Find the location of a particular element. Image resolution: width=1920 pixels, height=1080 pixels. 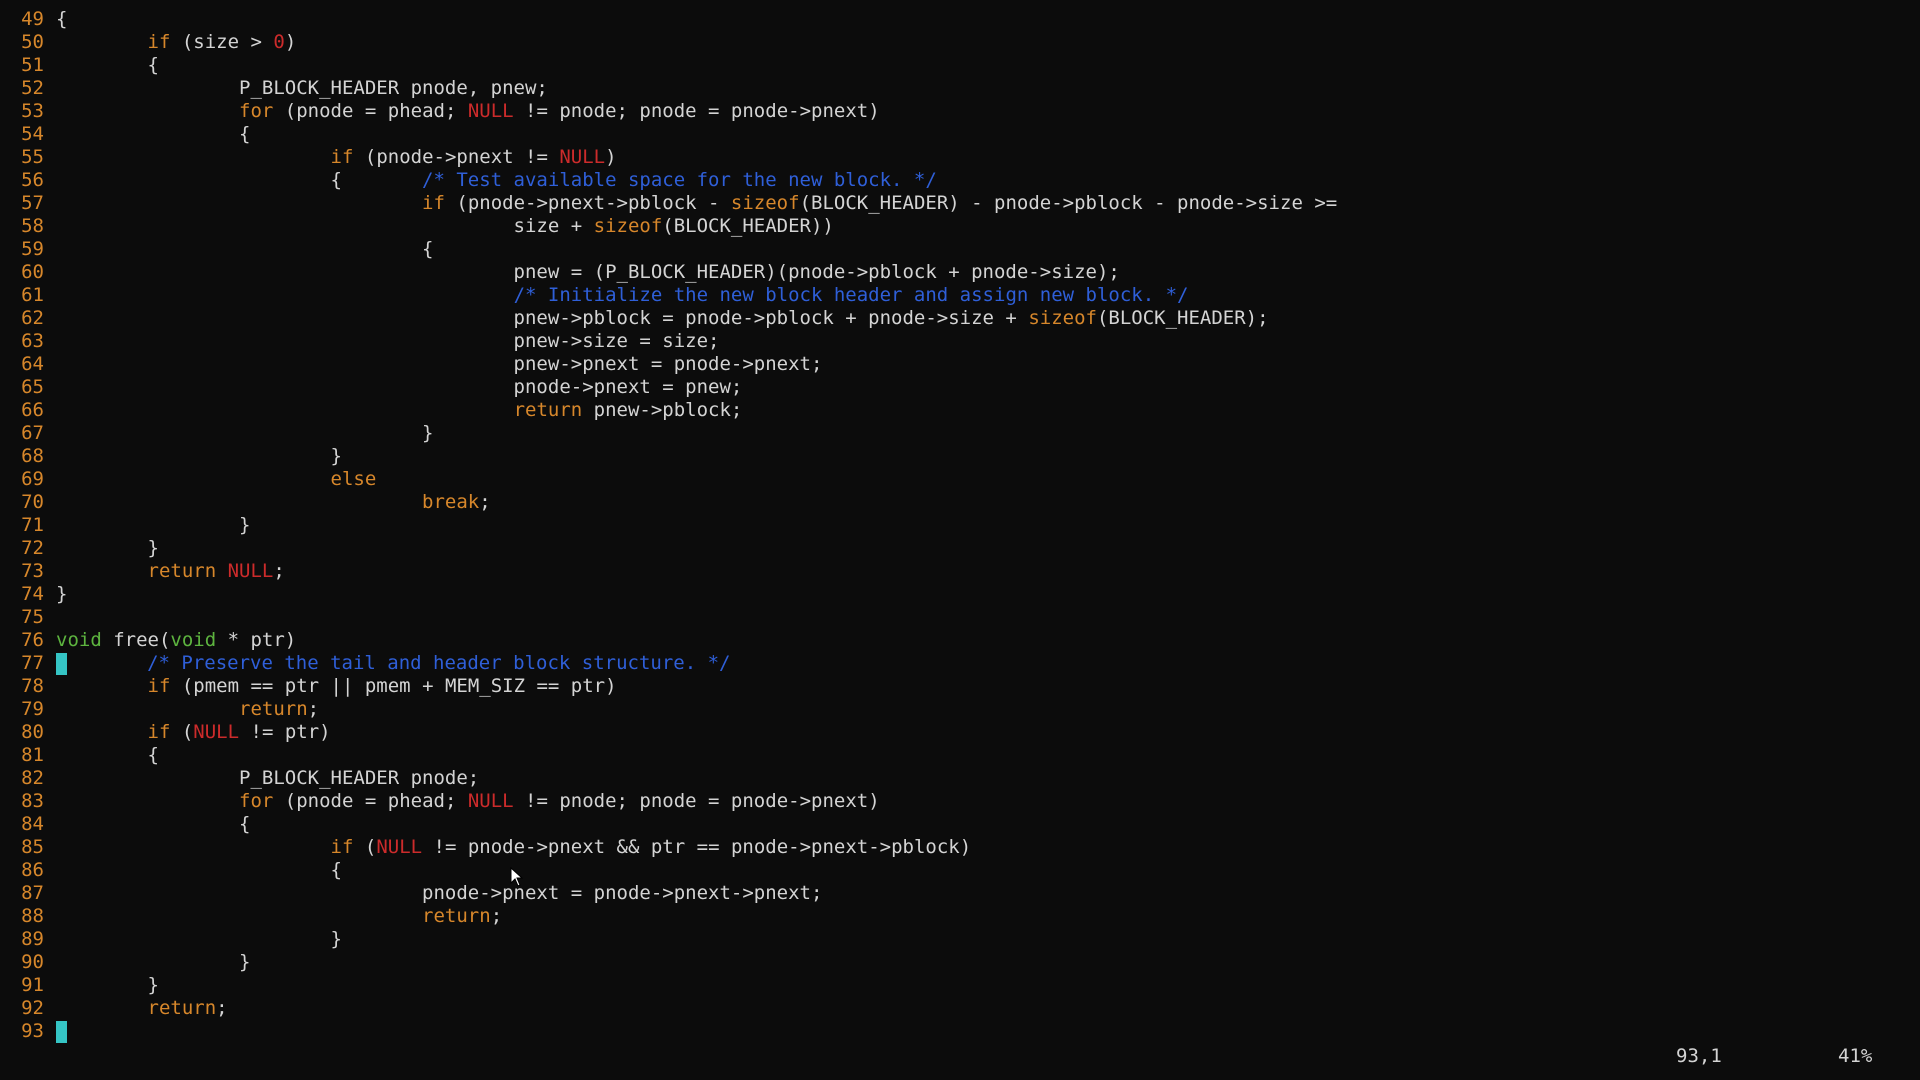

code-line: 55 if (pnode->pnext != NULL) is located at coordinates (960, 157).